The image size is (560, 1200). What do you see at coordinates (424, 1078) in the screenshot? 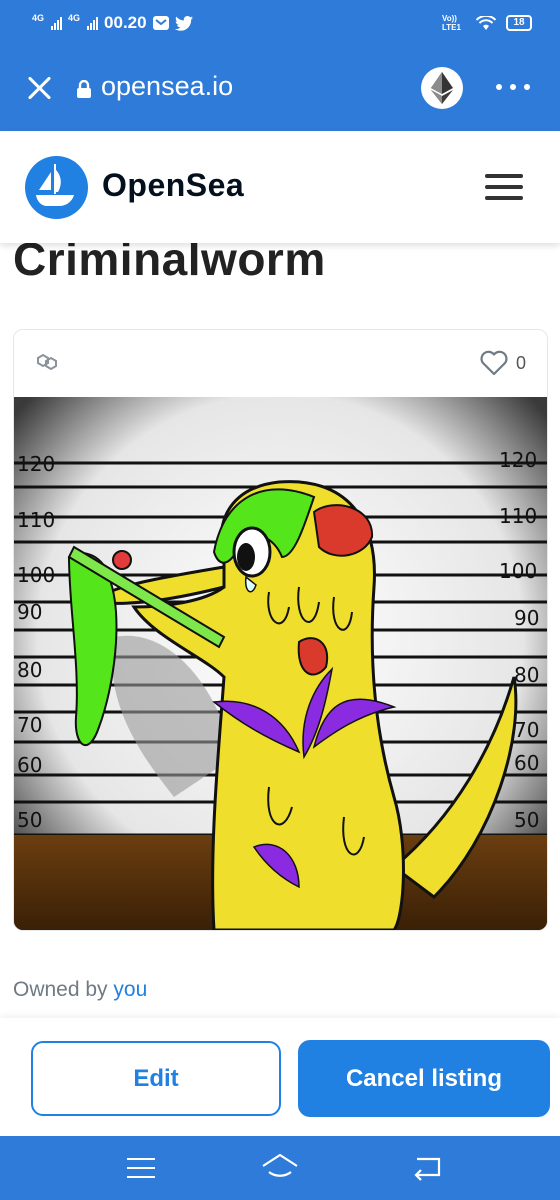
I see `cancel-listing-button: Cancel listing` at bounding box center [424, 1078].